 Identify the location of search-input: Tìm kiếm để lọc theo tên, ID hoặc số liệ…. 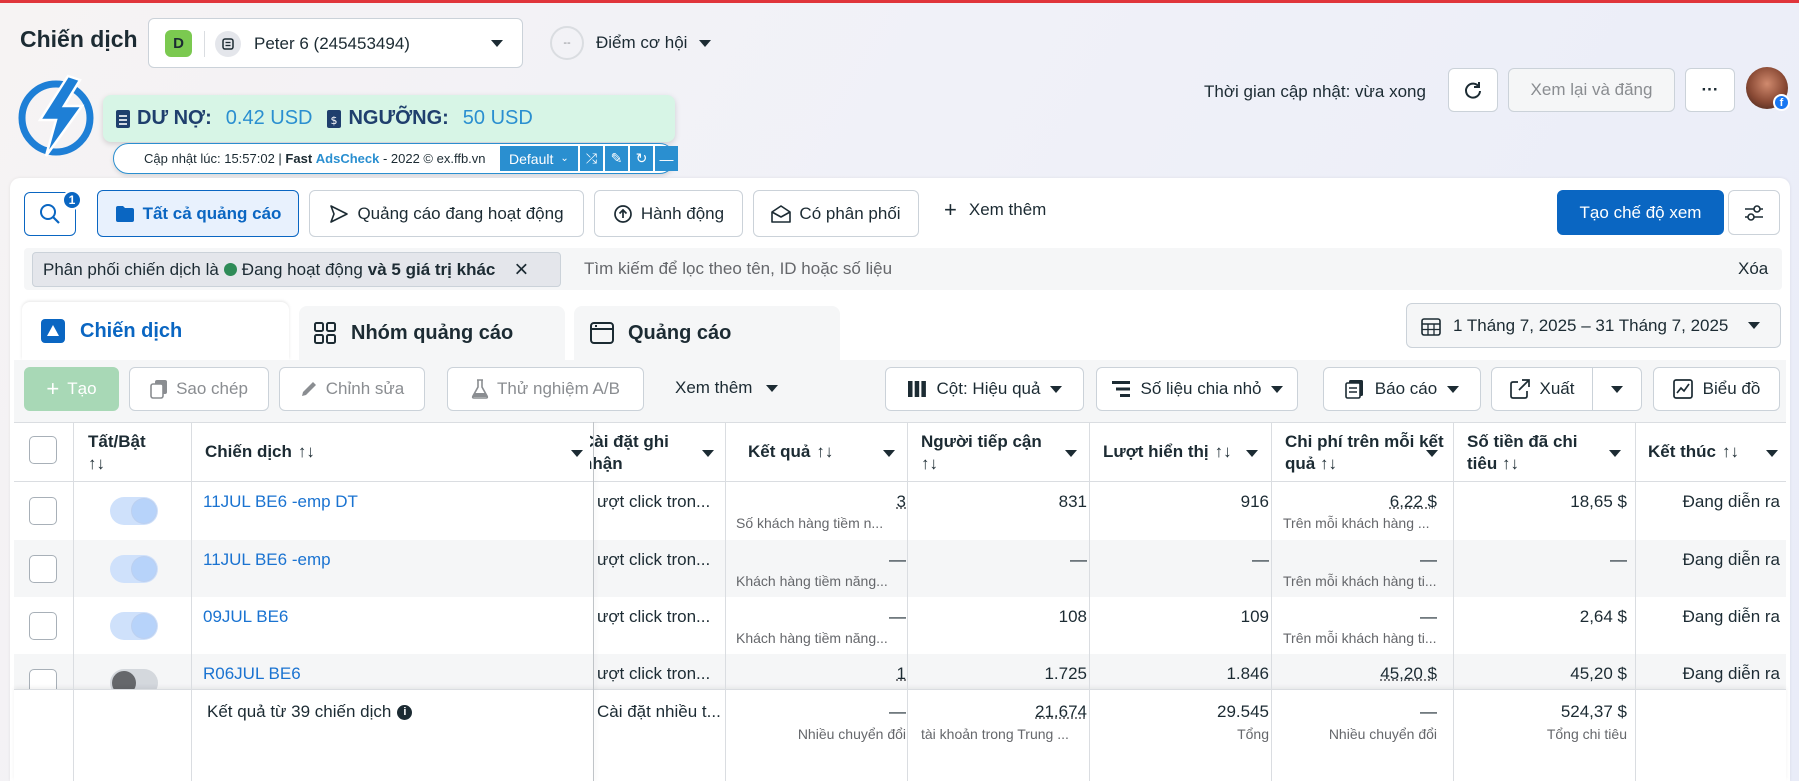
(738, 269).